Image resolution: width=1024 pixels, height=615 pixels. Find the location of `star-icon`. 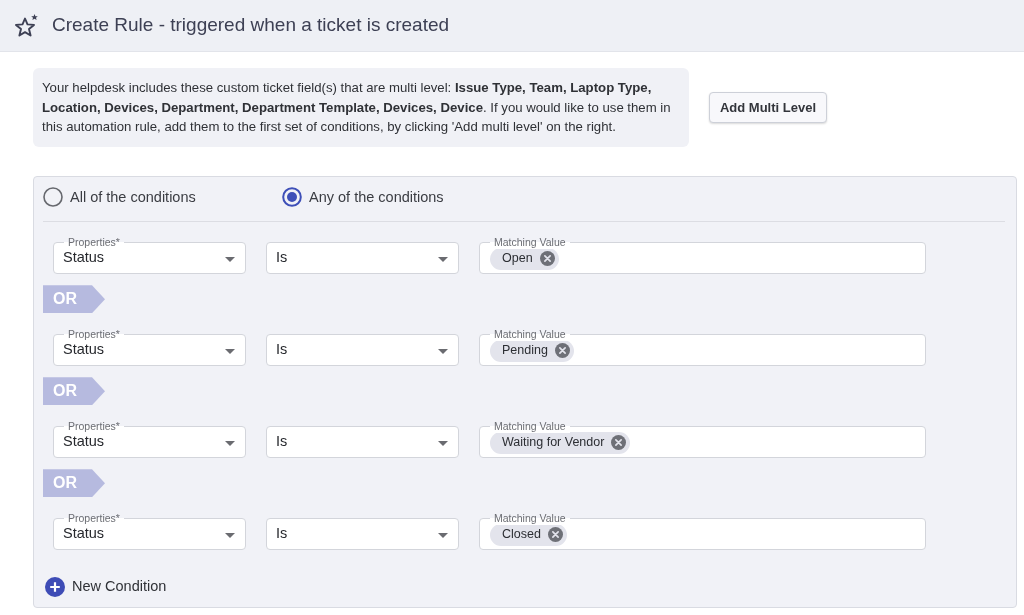

star-icon is located at coordinates (26, 25).